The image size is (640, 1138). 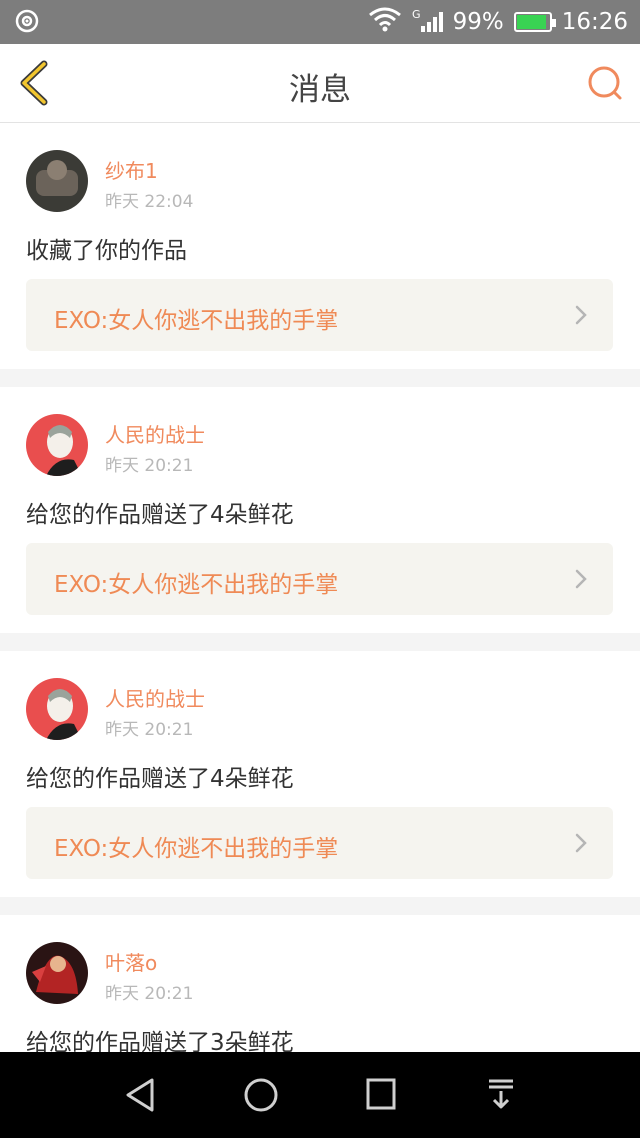 I want to click on battery-percent: 99%, so click(x=478, y=22).